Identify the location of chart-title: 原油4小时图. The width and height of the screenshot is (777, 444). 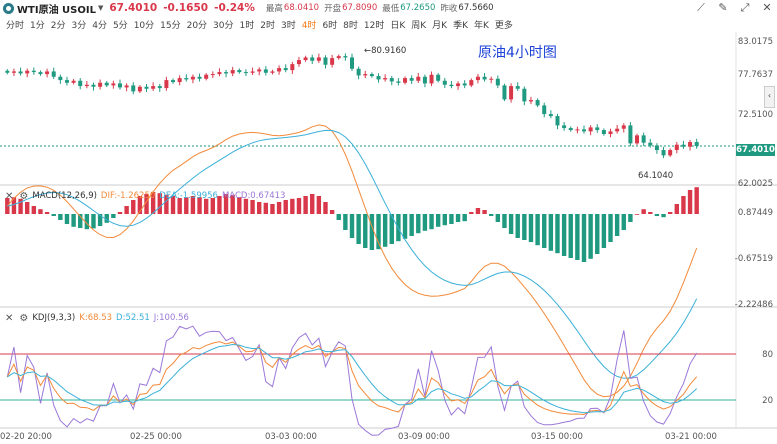
(517, 53).